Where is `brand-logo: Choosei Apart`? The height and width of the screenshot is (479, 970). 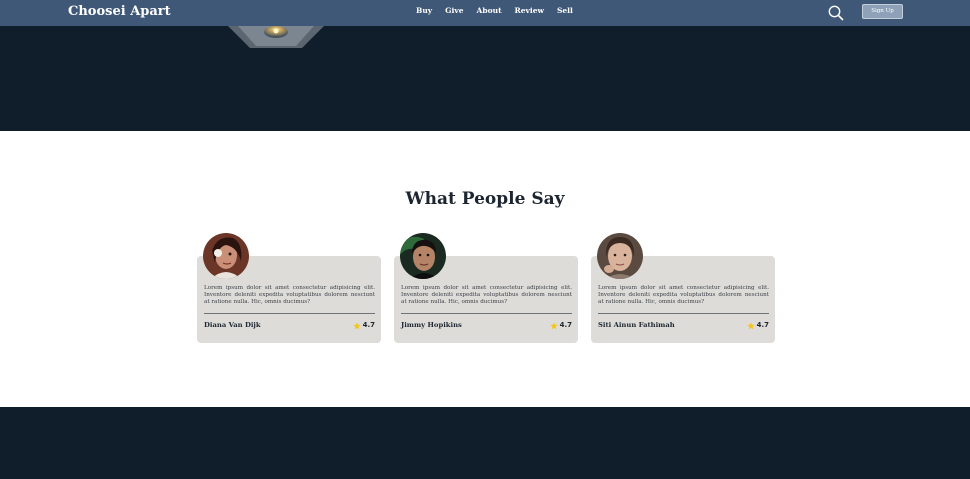
brand-logo: Choosei Apart is located at coordinates (119, 12).